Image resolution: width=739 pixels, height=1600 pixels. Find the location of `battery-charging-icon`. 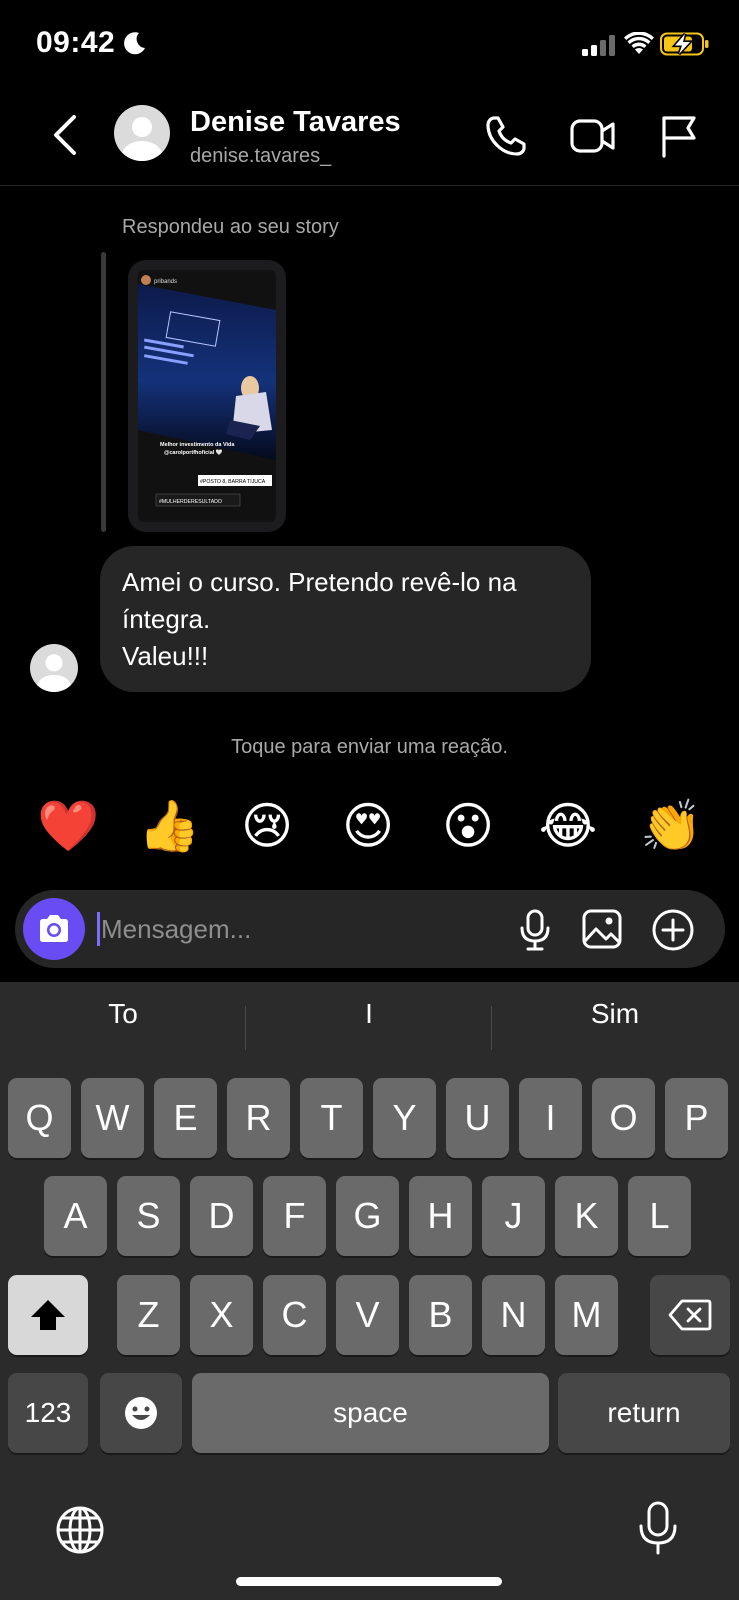

battery-charging-icon is located at coordinates (684, 44).